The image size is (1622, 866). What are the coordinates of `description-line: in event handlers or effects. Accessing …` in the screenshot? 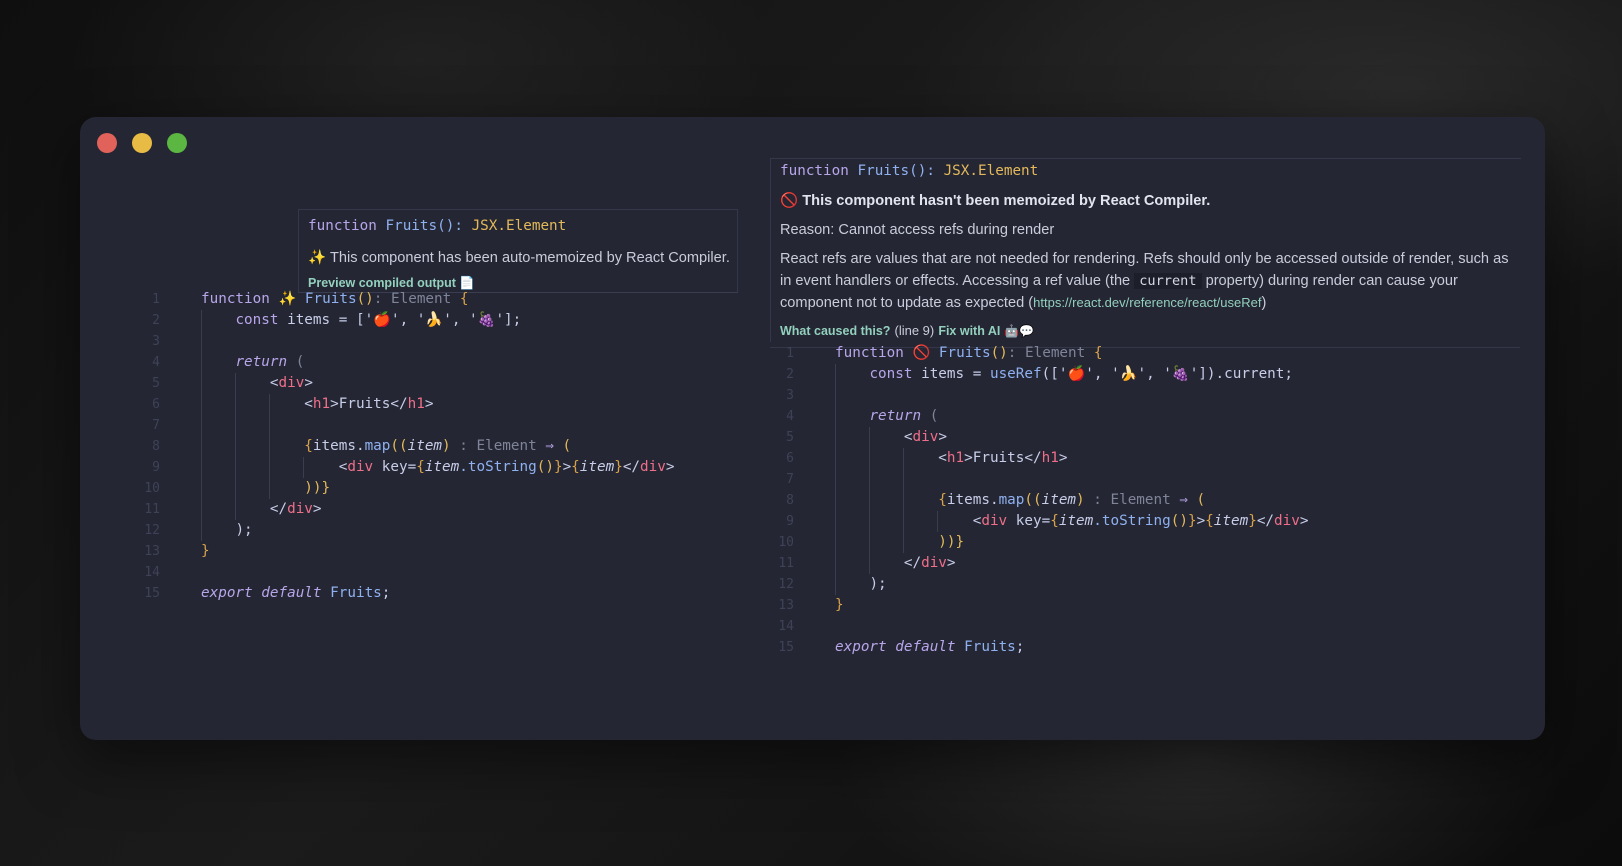 It's located at (1119, 281).